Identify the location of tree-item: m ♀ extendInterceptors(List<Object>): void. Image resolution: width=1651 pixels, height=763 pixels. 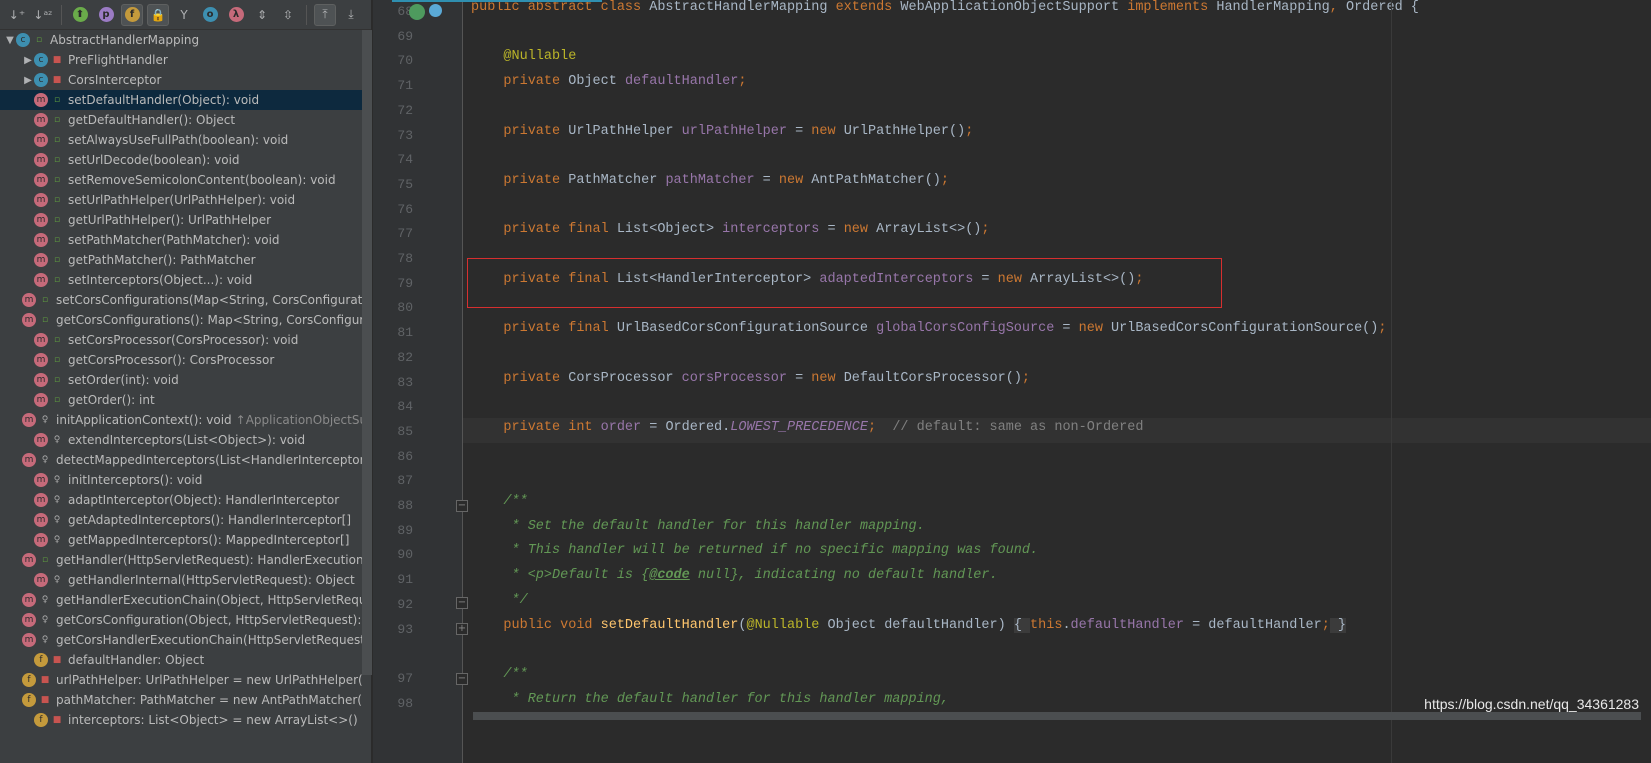
(181, 440).